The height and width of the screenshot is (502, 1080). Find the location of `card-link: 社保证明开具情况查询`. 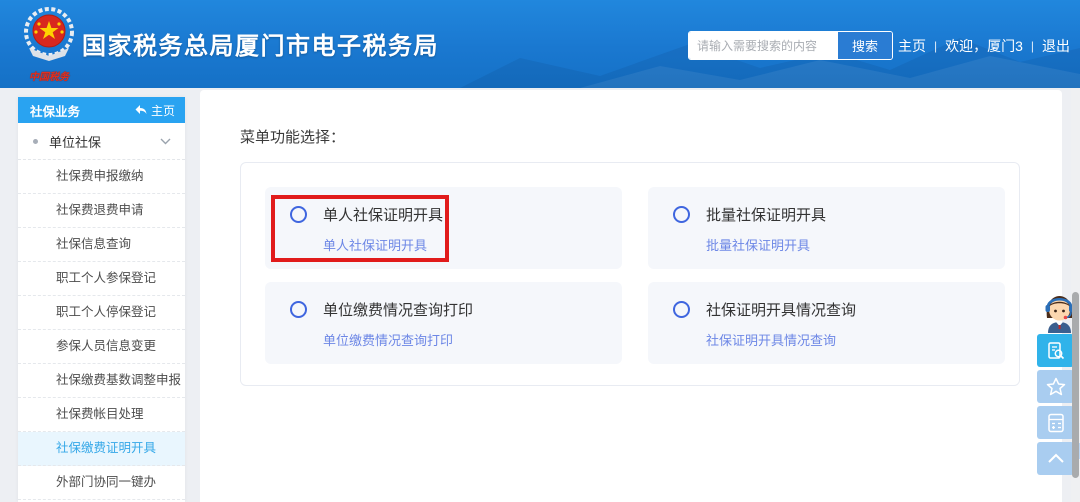

card-link: 社保证明开具情况查询 is located at coordinates (771, 339).